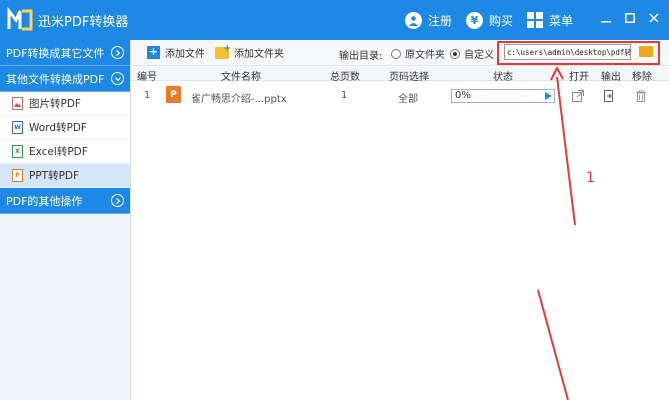  What do you see at coordinates (535, 20) in the screenshot?
I see `grid-menu-icon` at bounding box center [535, 20].